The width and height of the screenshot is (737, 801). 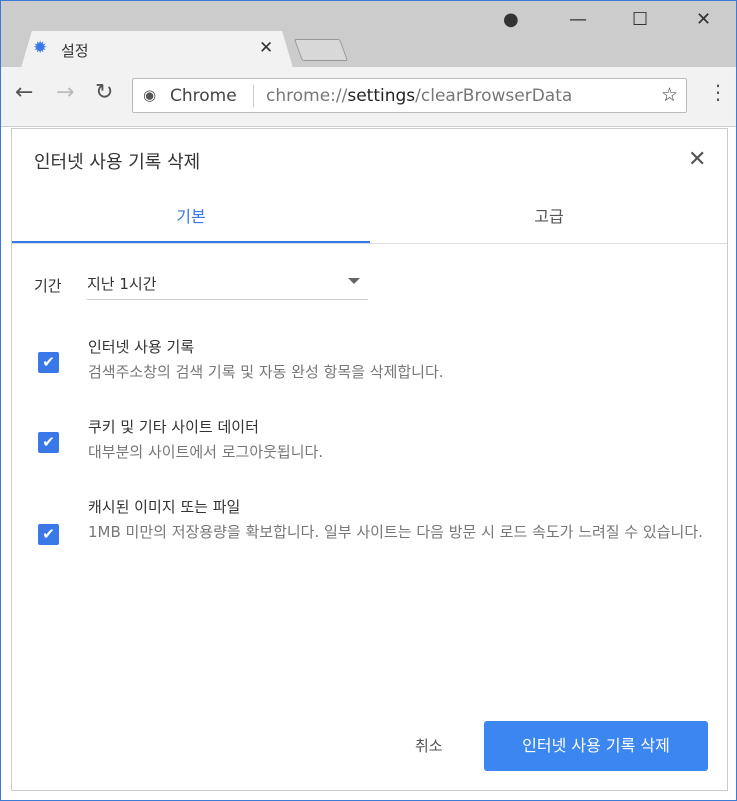 What do you see at coordinates (596, 746) in the screenshot?
I see `clear-data-button: 인터넷 사용 기록 삭제` at bounding box center [596, 746].